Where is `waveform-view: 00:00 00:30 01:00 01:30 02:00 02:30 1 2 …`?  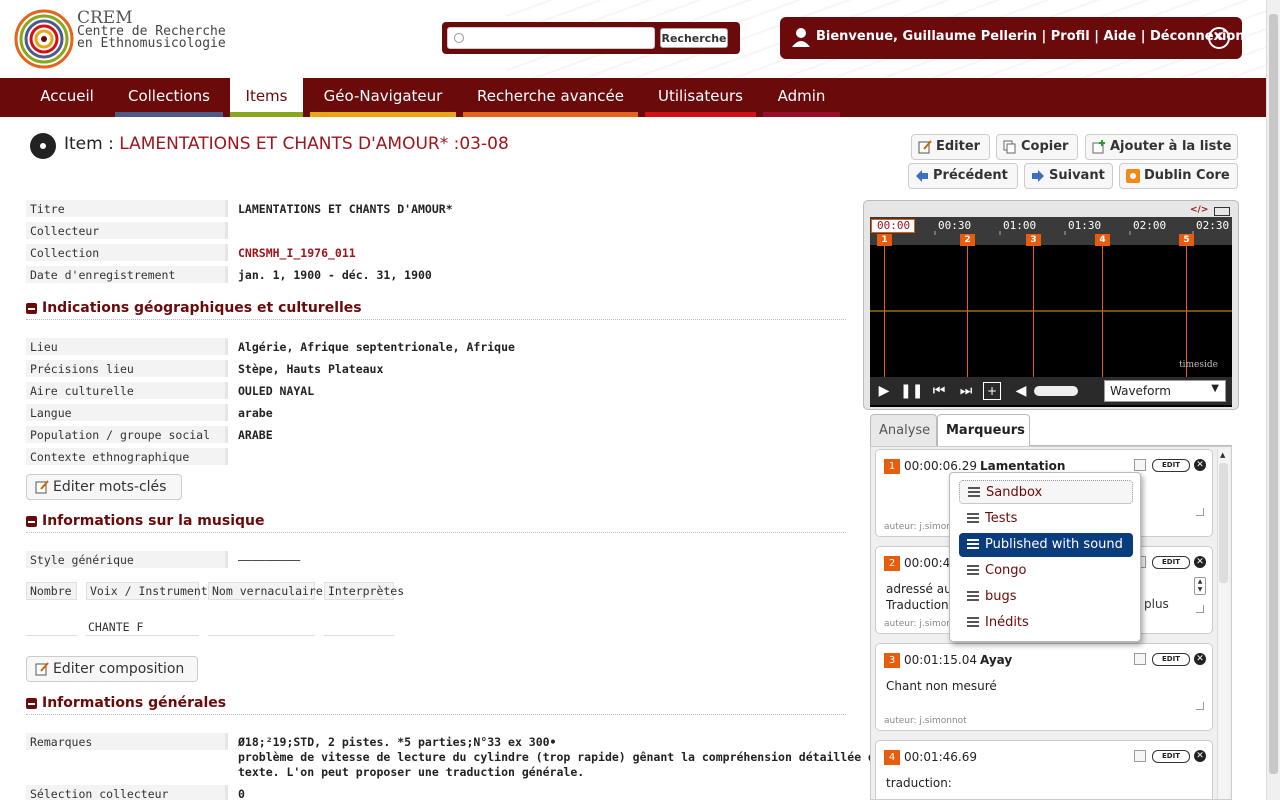 waveform-view: 00:00 00:30 01:00 01:30 02:00 02:30 1 2 … is located at coordinates (1051, 312).